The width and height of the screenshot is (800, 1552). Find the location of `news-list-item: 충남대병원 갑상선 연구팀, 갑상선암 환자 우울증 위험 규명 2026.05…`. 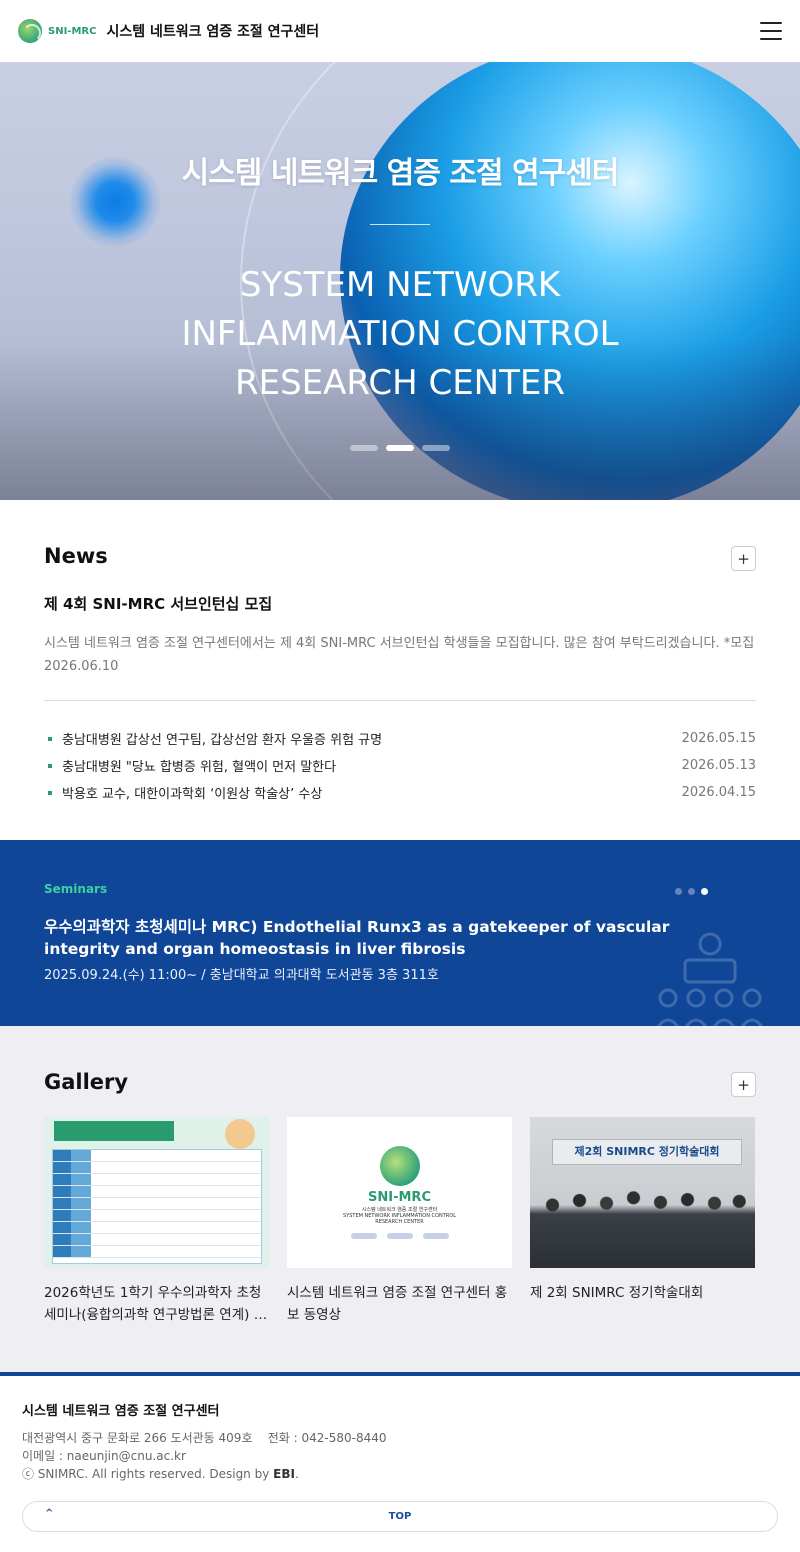

news-list-item: 충남대병원 갑상선 연구팀, 갑상선암 환자 우울증 위험 규명 2026.05… is located at coordinates (400, 738).